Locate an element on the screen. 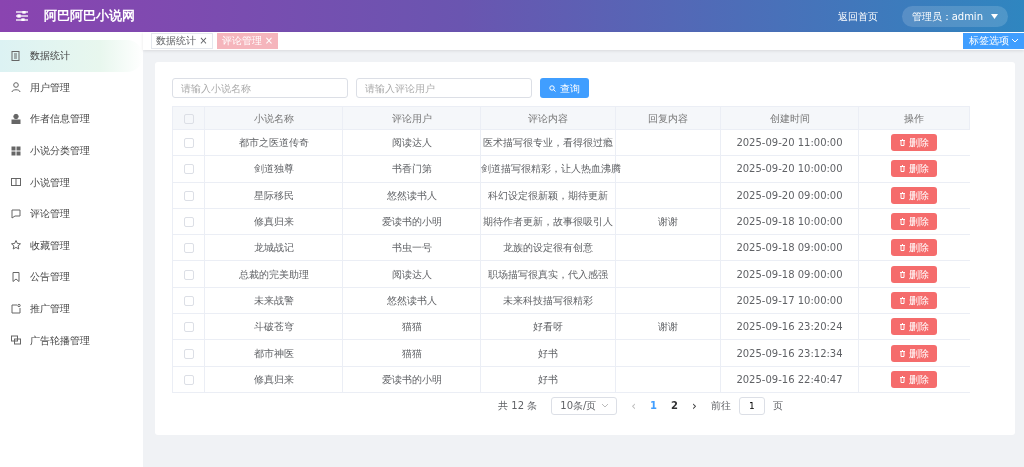 The width and height of the screenshot is (1024, 467). table-cell: 都市神医 is located at coordinates (273, 353).